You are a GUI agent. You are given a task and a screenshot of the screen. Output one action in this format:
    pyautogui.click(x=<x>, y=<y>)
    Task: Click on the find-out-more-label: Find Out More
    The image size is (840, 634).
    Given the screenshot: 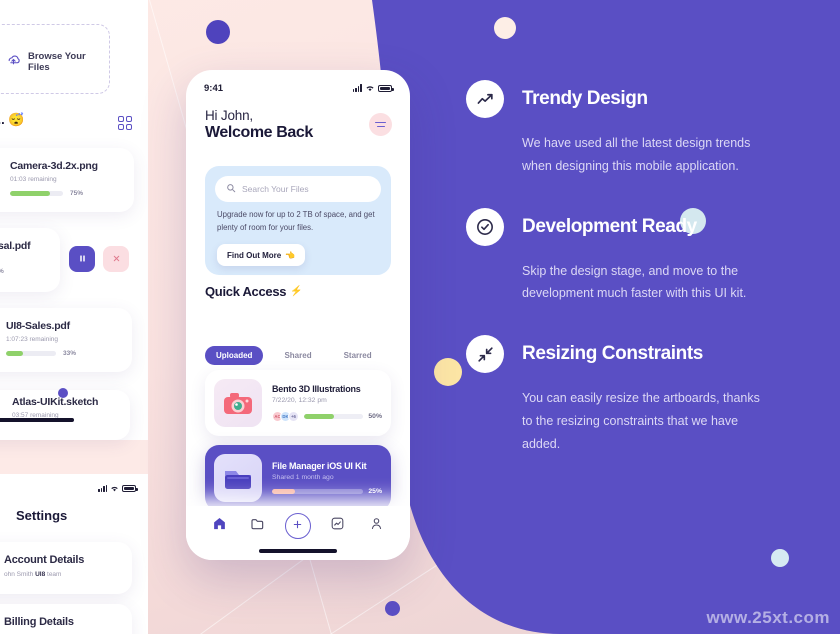 What is the action you would take?
    pyautogui.click(x=254, y=255)
    